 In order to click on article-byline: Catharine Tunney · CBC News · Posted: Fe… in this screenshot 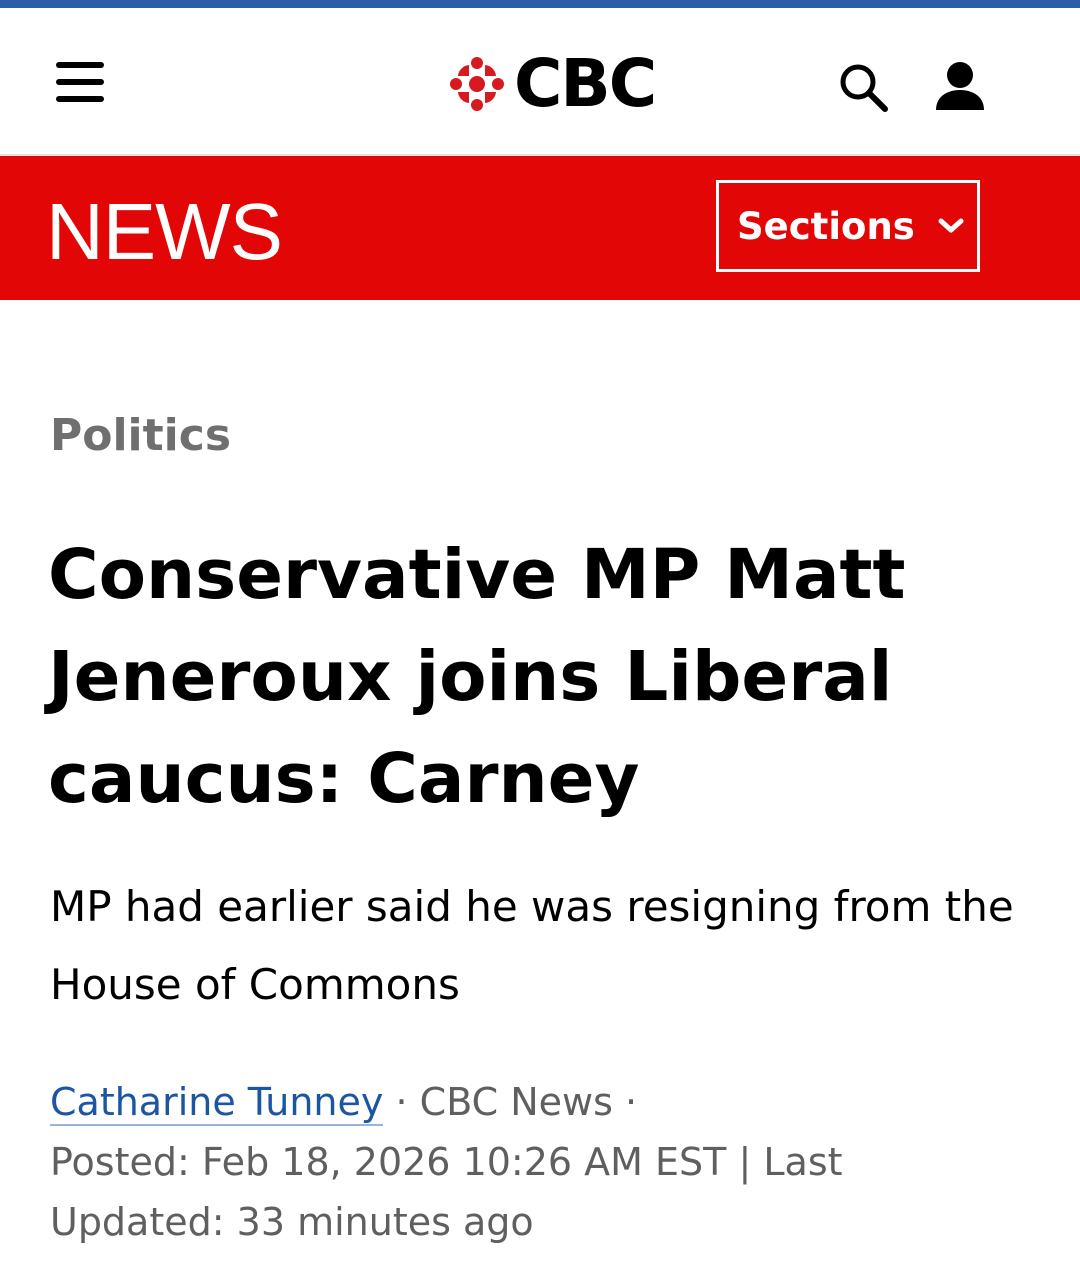, I will do `click(530, 1162)`.